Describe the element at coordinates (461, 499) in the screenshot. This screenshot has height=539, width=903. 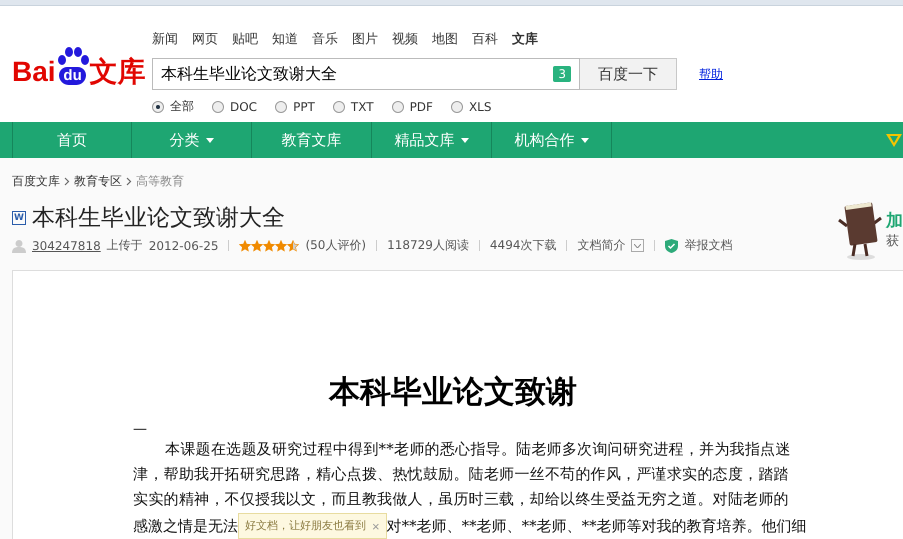
I see `paragraph-line: 实实的精神，不仅授我以文，而且教我做人，虽历时三载，却给以终生受益无穷之道。对陆老师的` at that location.